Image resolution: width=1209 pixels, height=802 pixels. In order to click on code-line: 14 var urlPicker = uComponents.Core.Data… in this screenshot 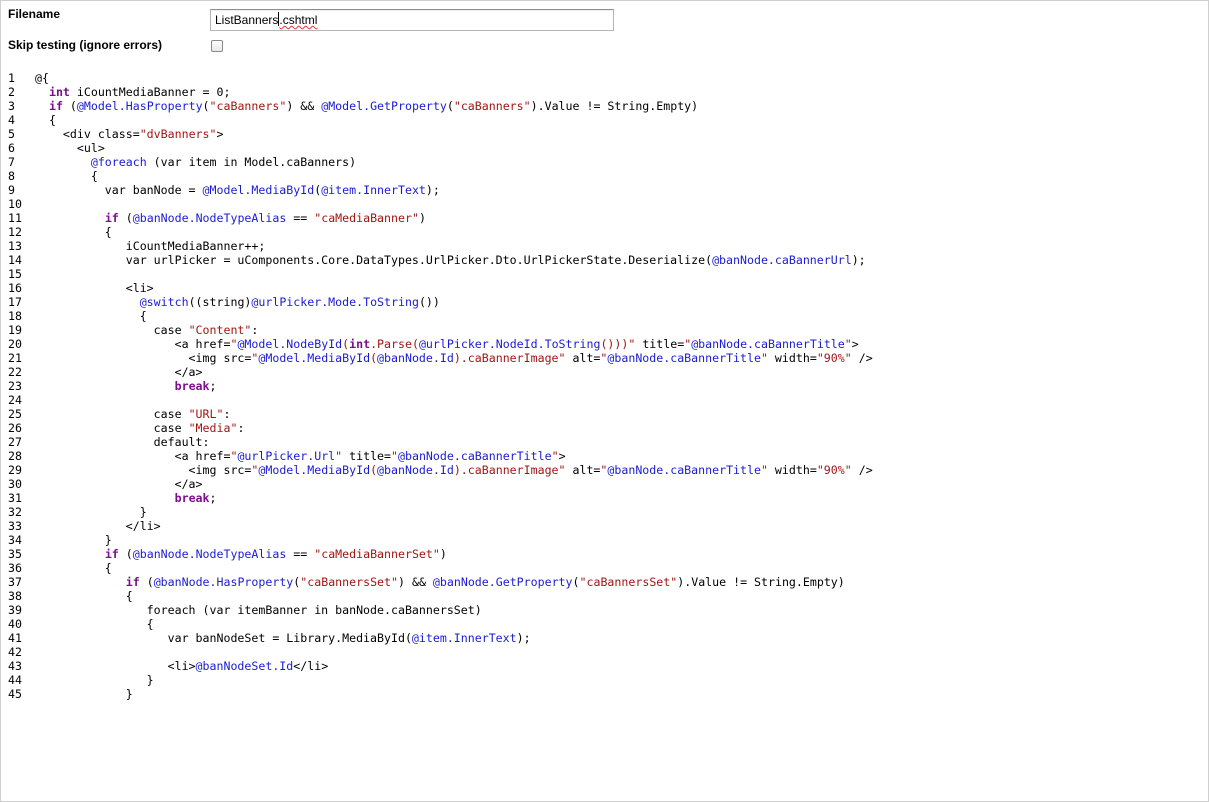, I will do `click(605, 260)`.